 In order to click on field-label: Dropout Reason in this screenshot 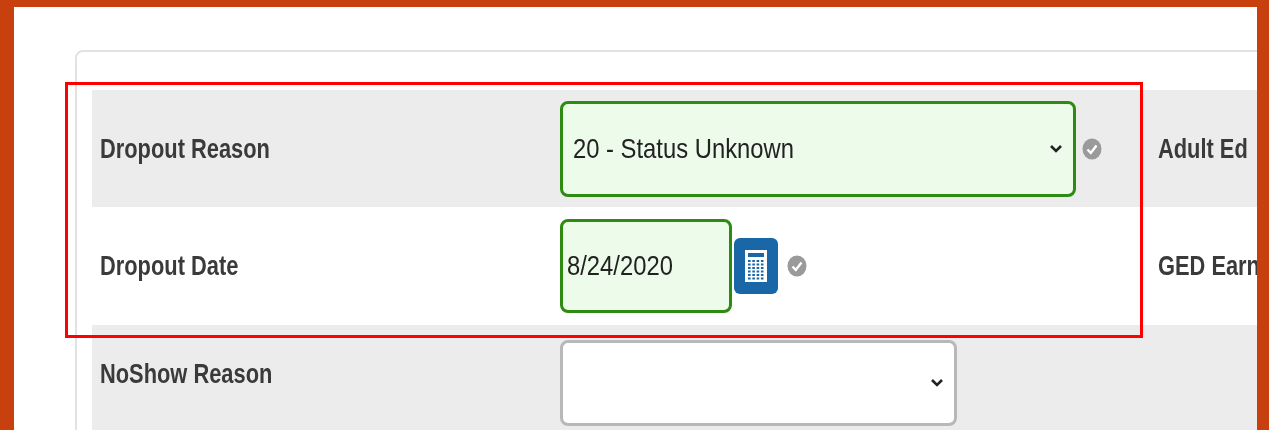, I will do `click(185, 148)`.